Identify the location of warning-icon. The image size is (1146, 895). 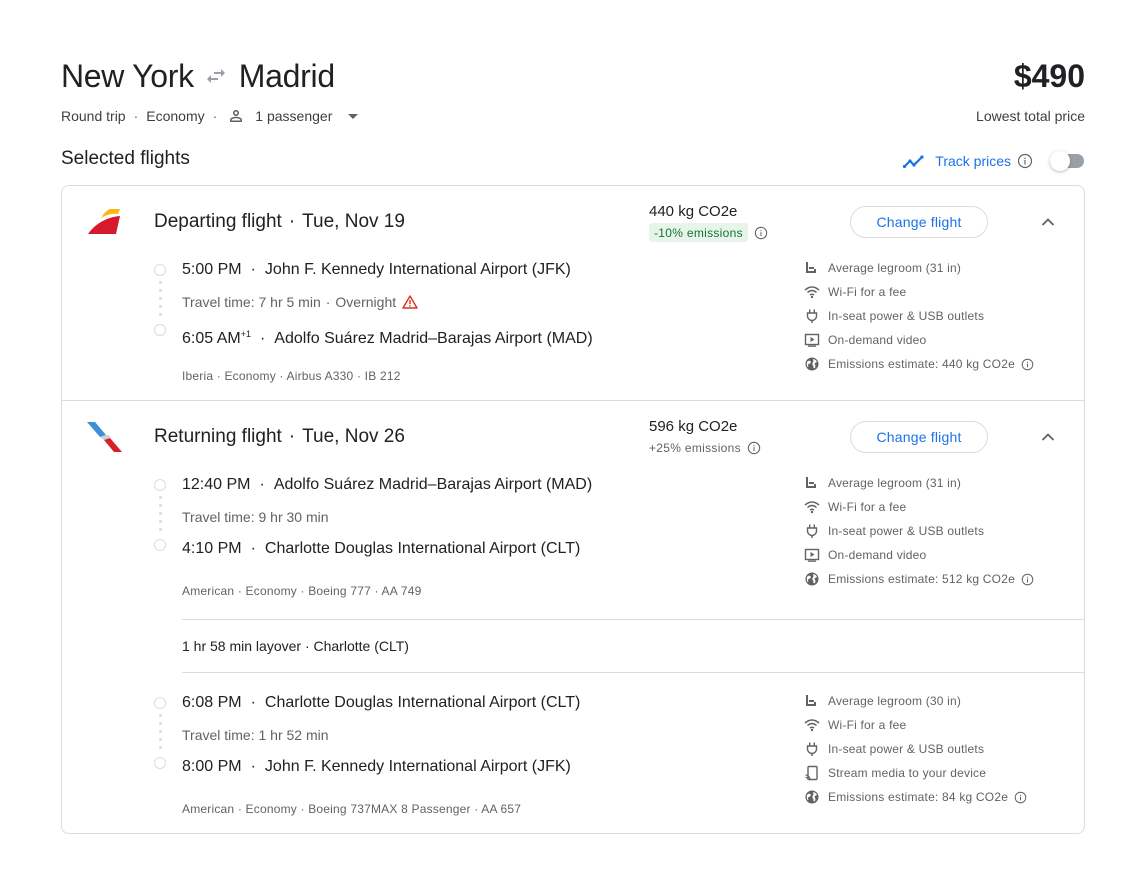
(410, 302).